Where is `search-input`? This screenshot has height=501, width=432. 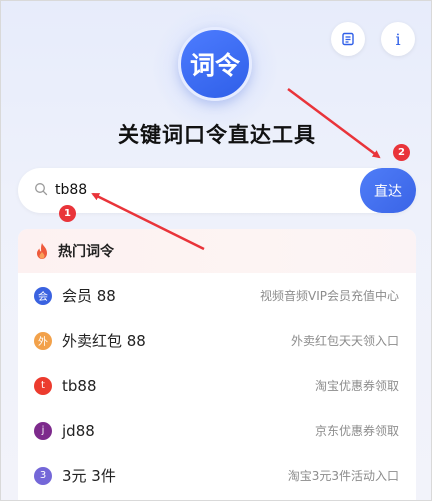
search-input is located at coordinates (195, 190).